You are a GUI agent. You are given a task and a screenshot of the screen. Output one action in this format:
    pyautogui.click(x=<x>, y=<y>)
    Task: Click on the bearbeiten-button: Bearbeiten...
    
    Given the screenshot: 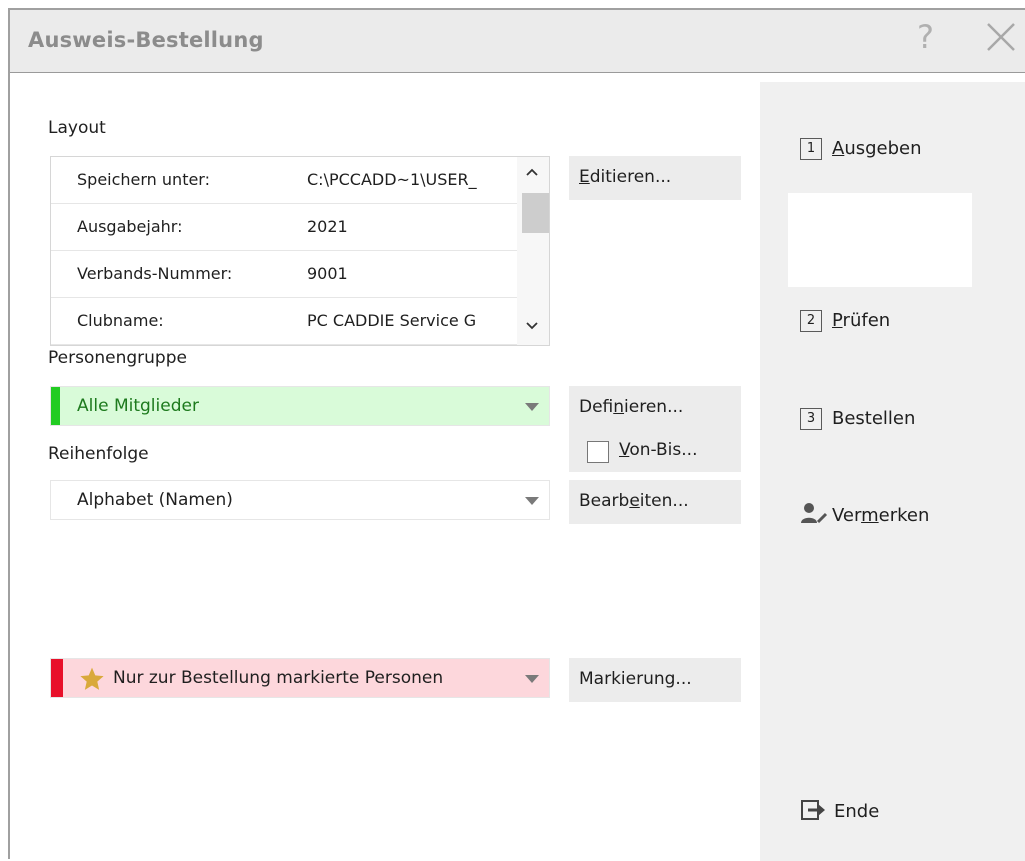 What is the action you would take?
    pyautogui.click(x=655, y=502)
    